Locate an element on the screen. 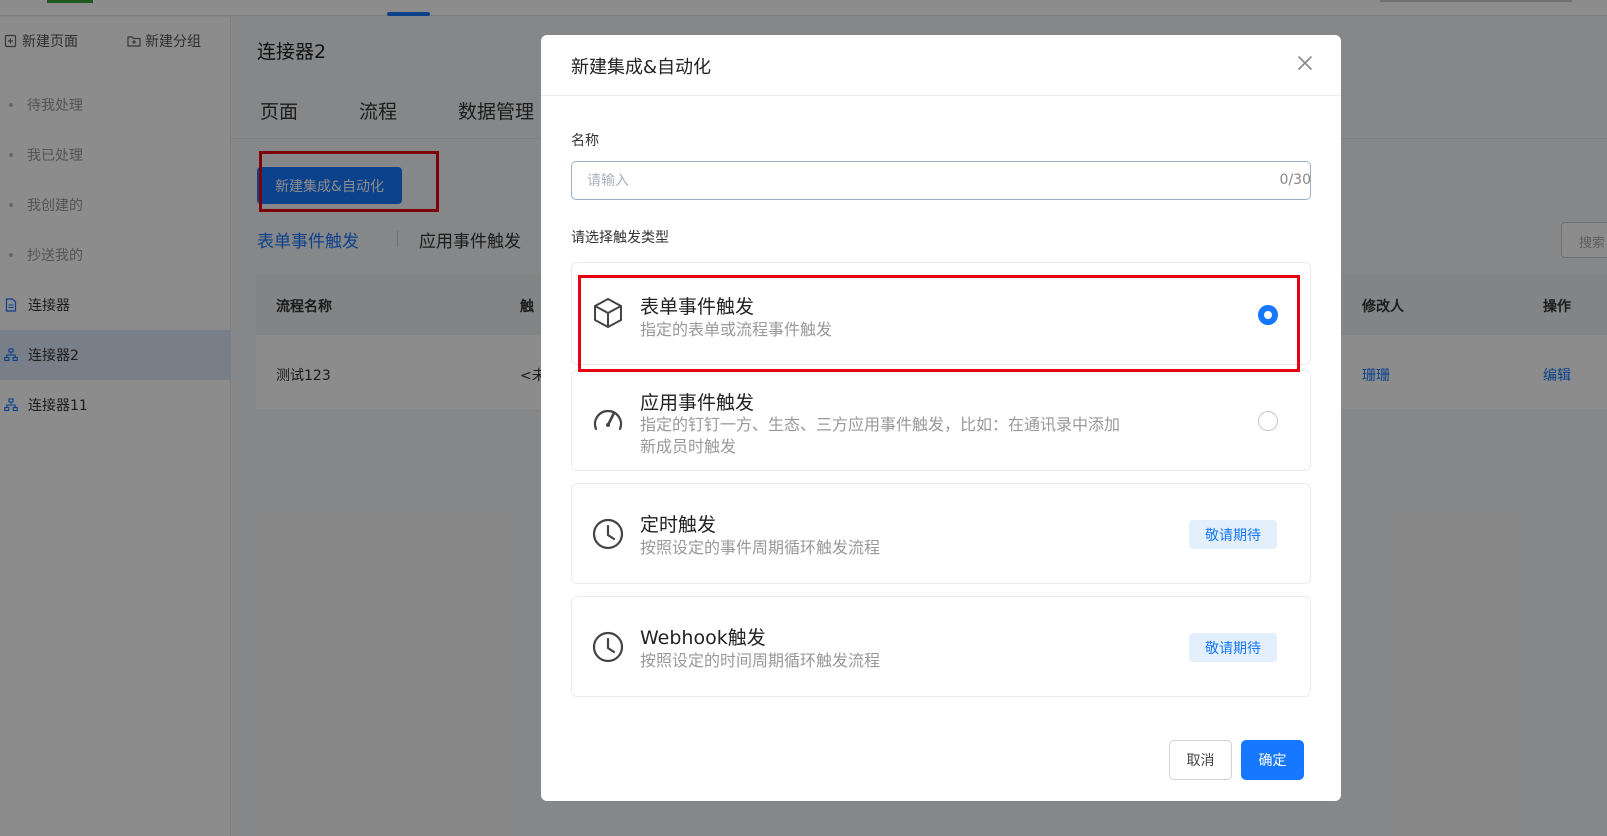 This screenshot has width=1607, height=836. option-desc: 按照设定的时间周期循环触发流程 is located at coordinates (760, 660).